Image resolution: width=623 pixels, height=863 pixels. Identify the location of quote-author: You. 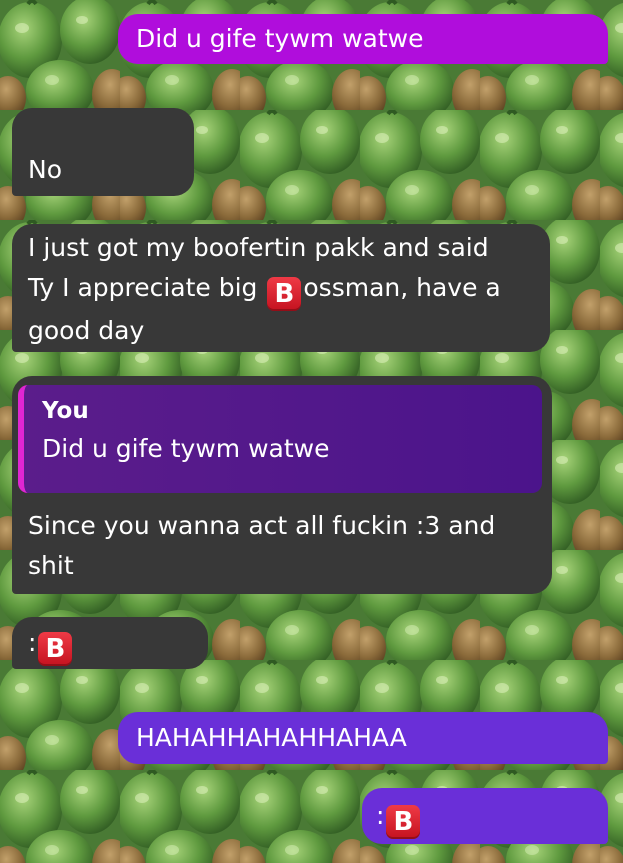
(65, 411).